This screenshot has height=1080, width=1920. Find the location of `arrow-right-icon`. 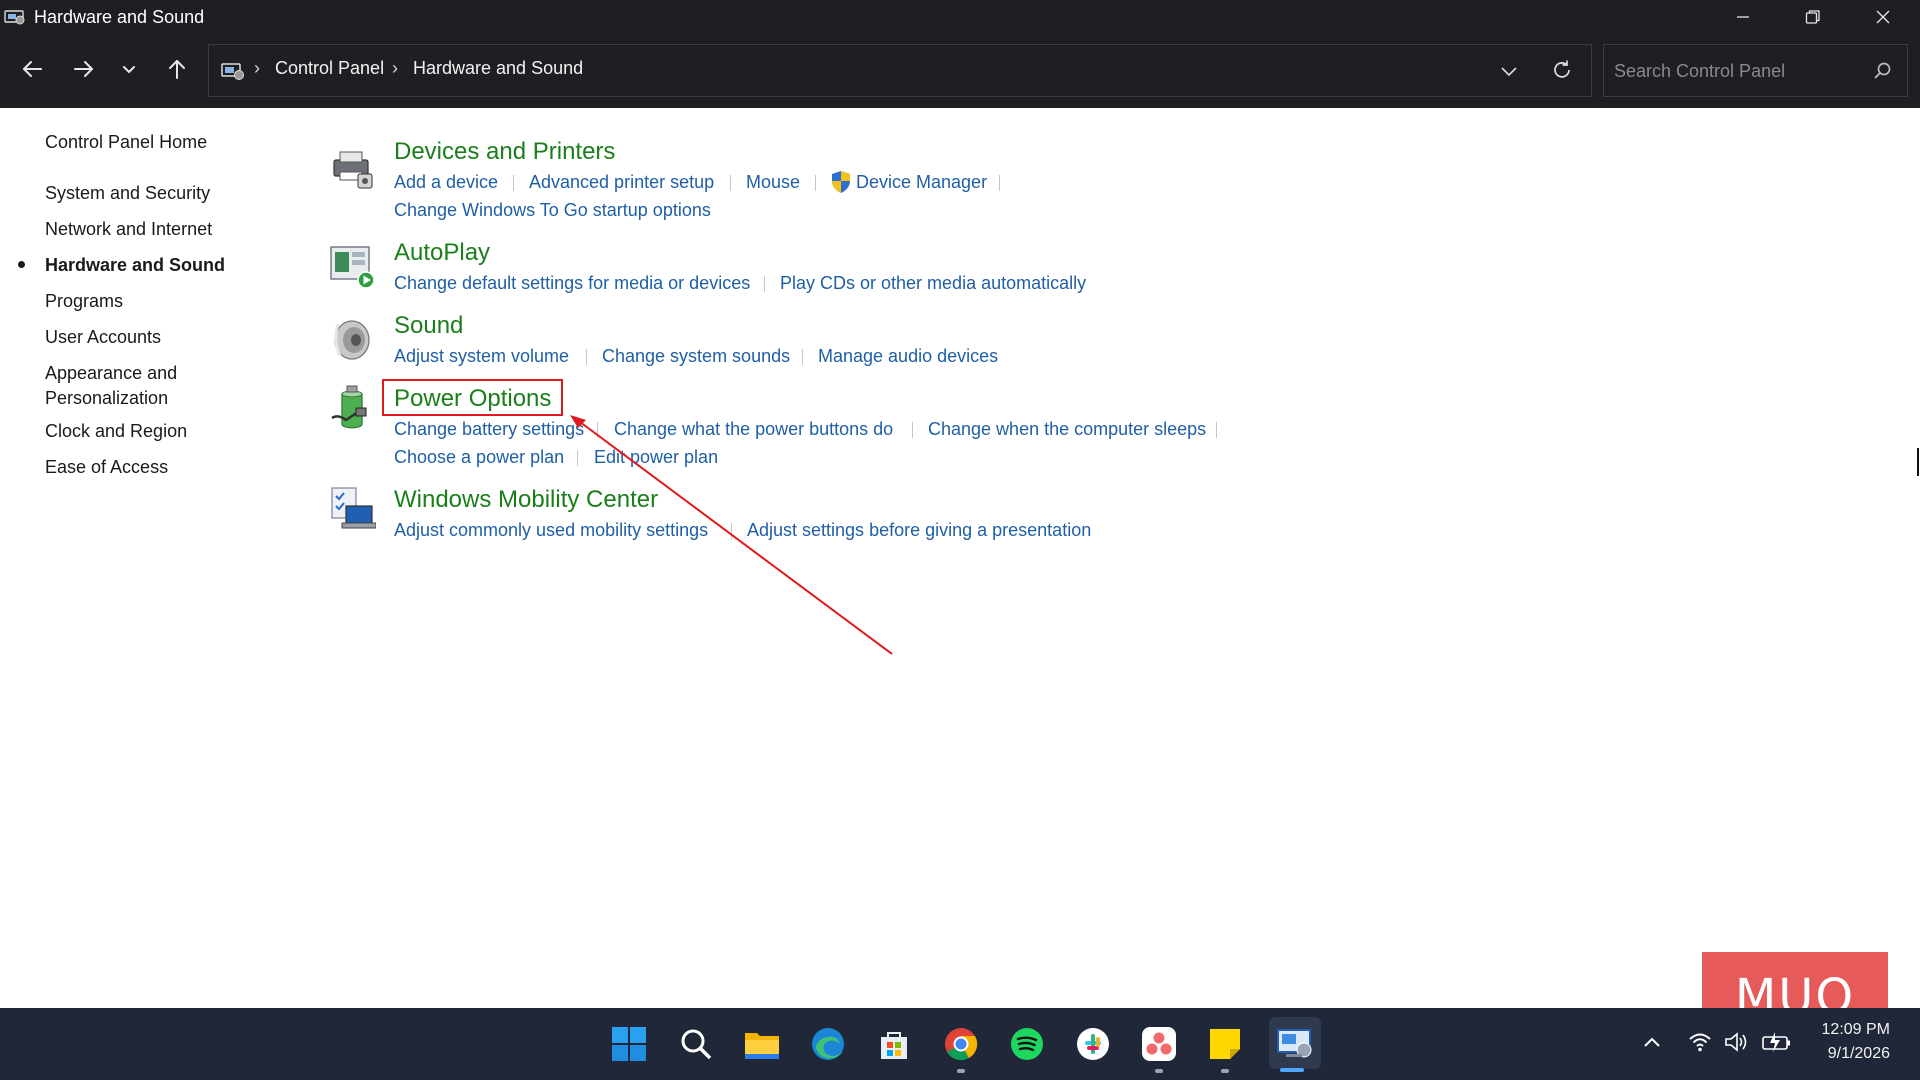

arrow-right-icon is located at coordinates (83, 69).